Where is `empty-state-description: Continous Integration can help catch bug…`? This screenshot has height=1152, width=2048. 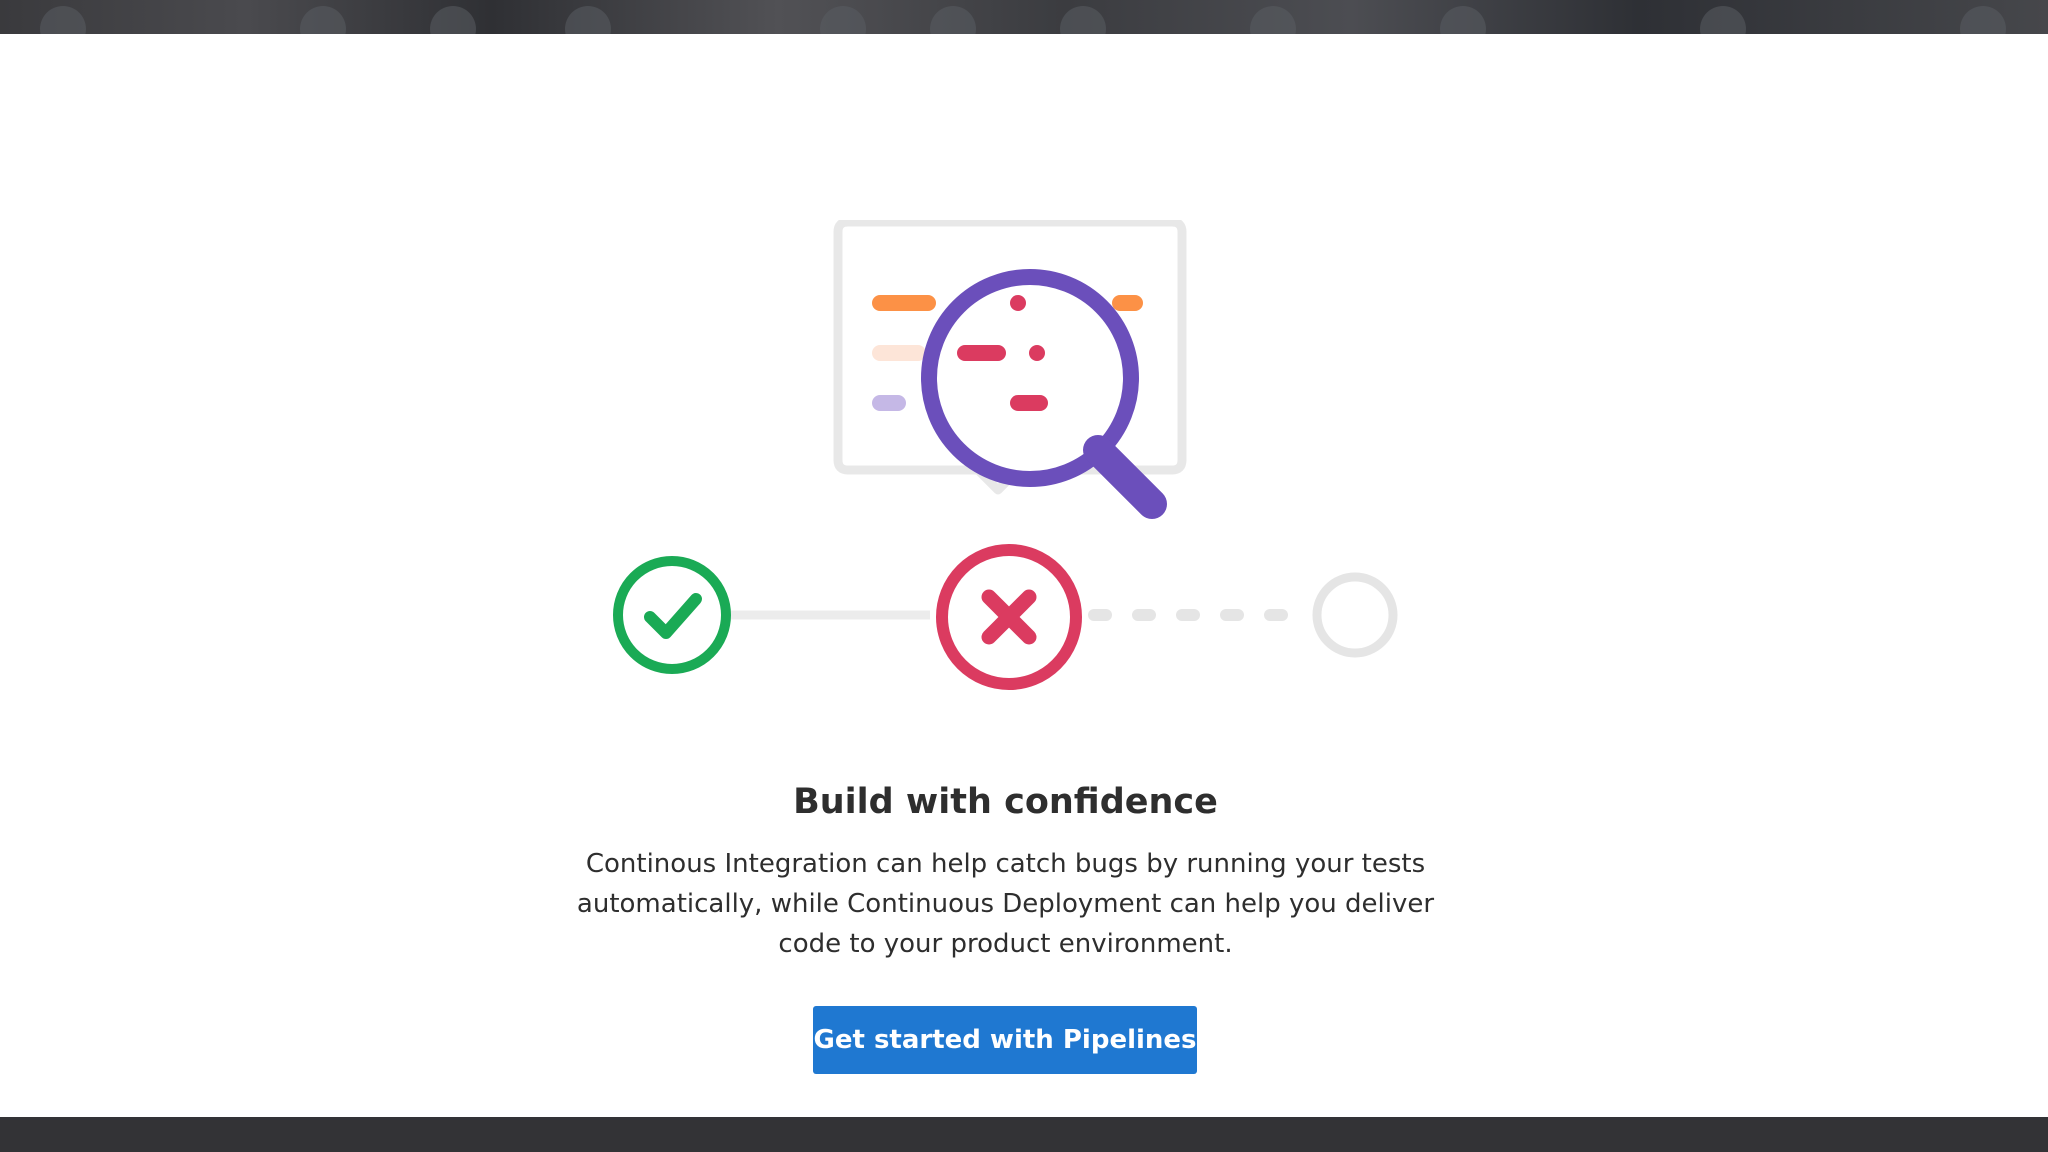 empty-state-description: Continous Integration can help catch bug… is located at coordinates (1005, 904).